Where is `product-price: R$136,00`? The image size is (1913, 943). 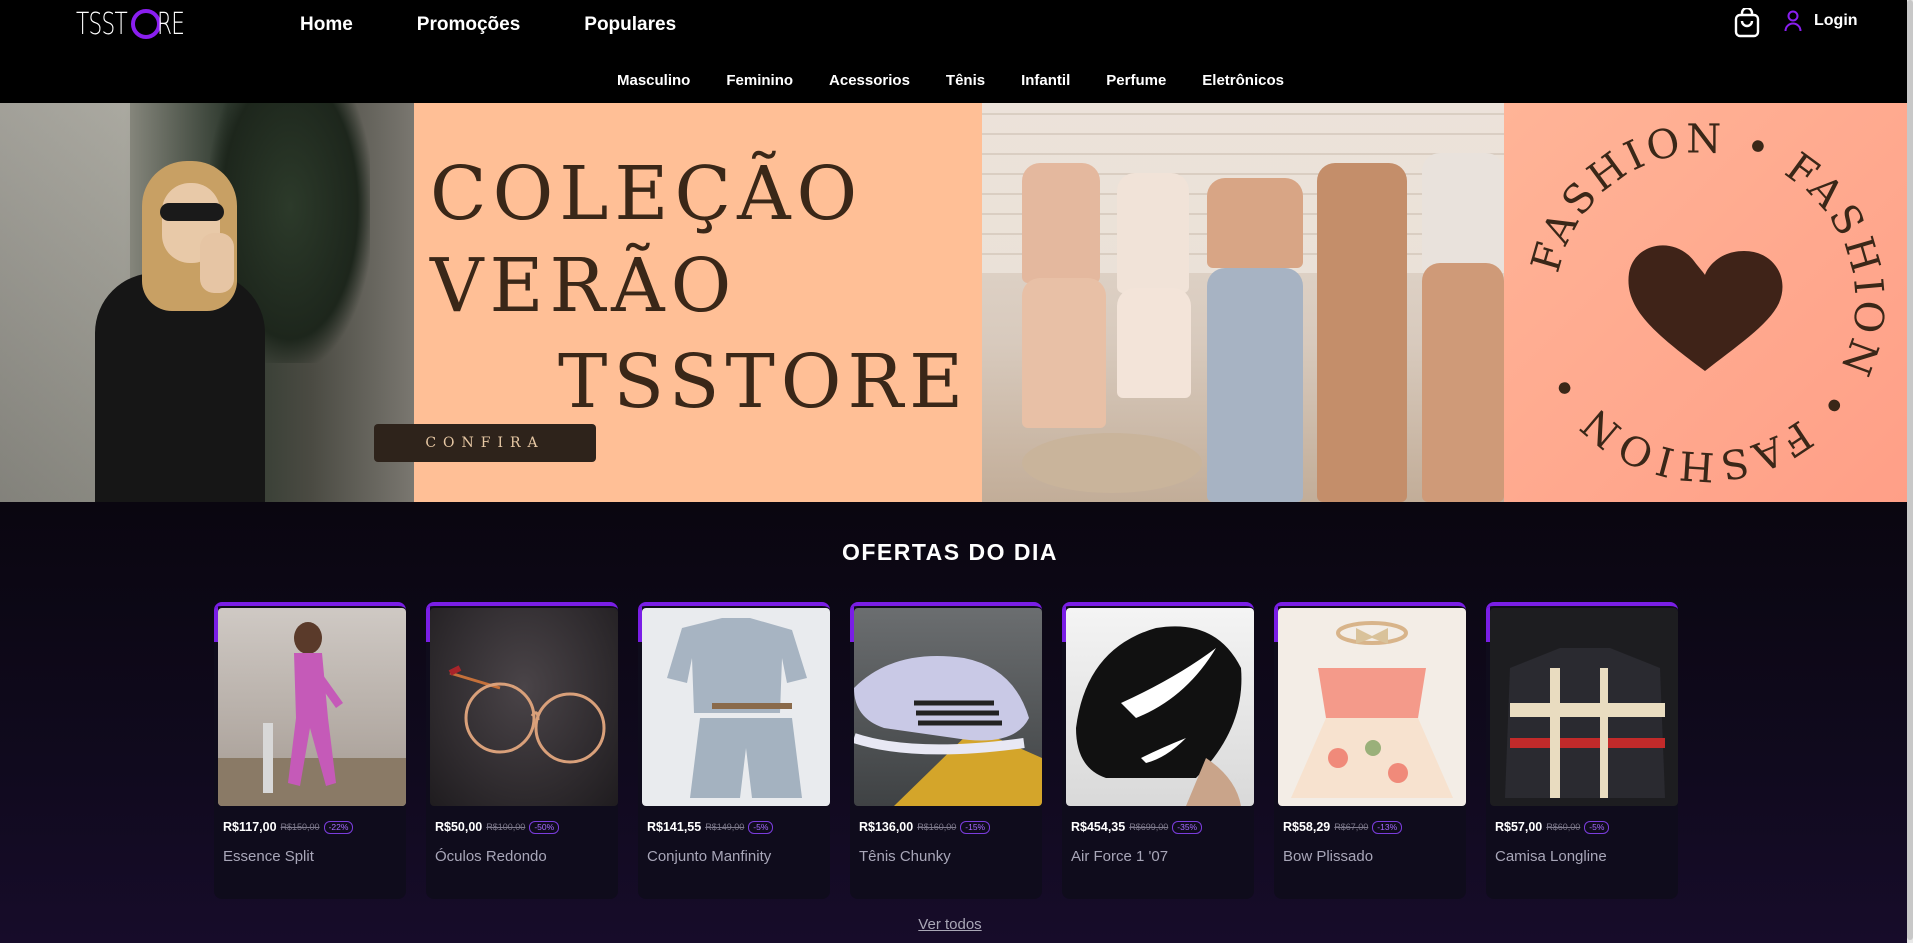 product-price: R$136,00 is located at coordinates (886, 827).